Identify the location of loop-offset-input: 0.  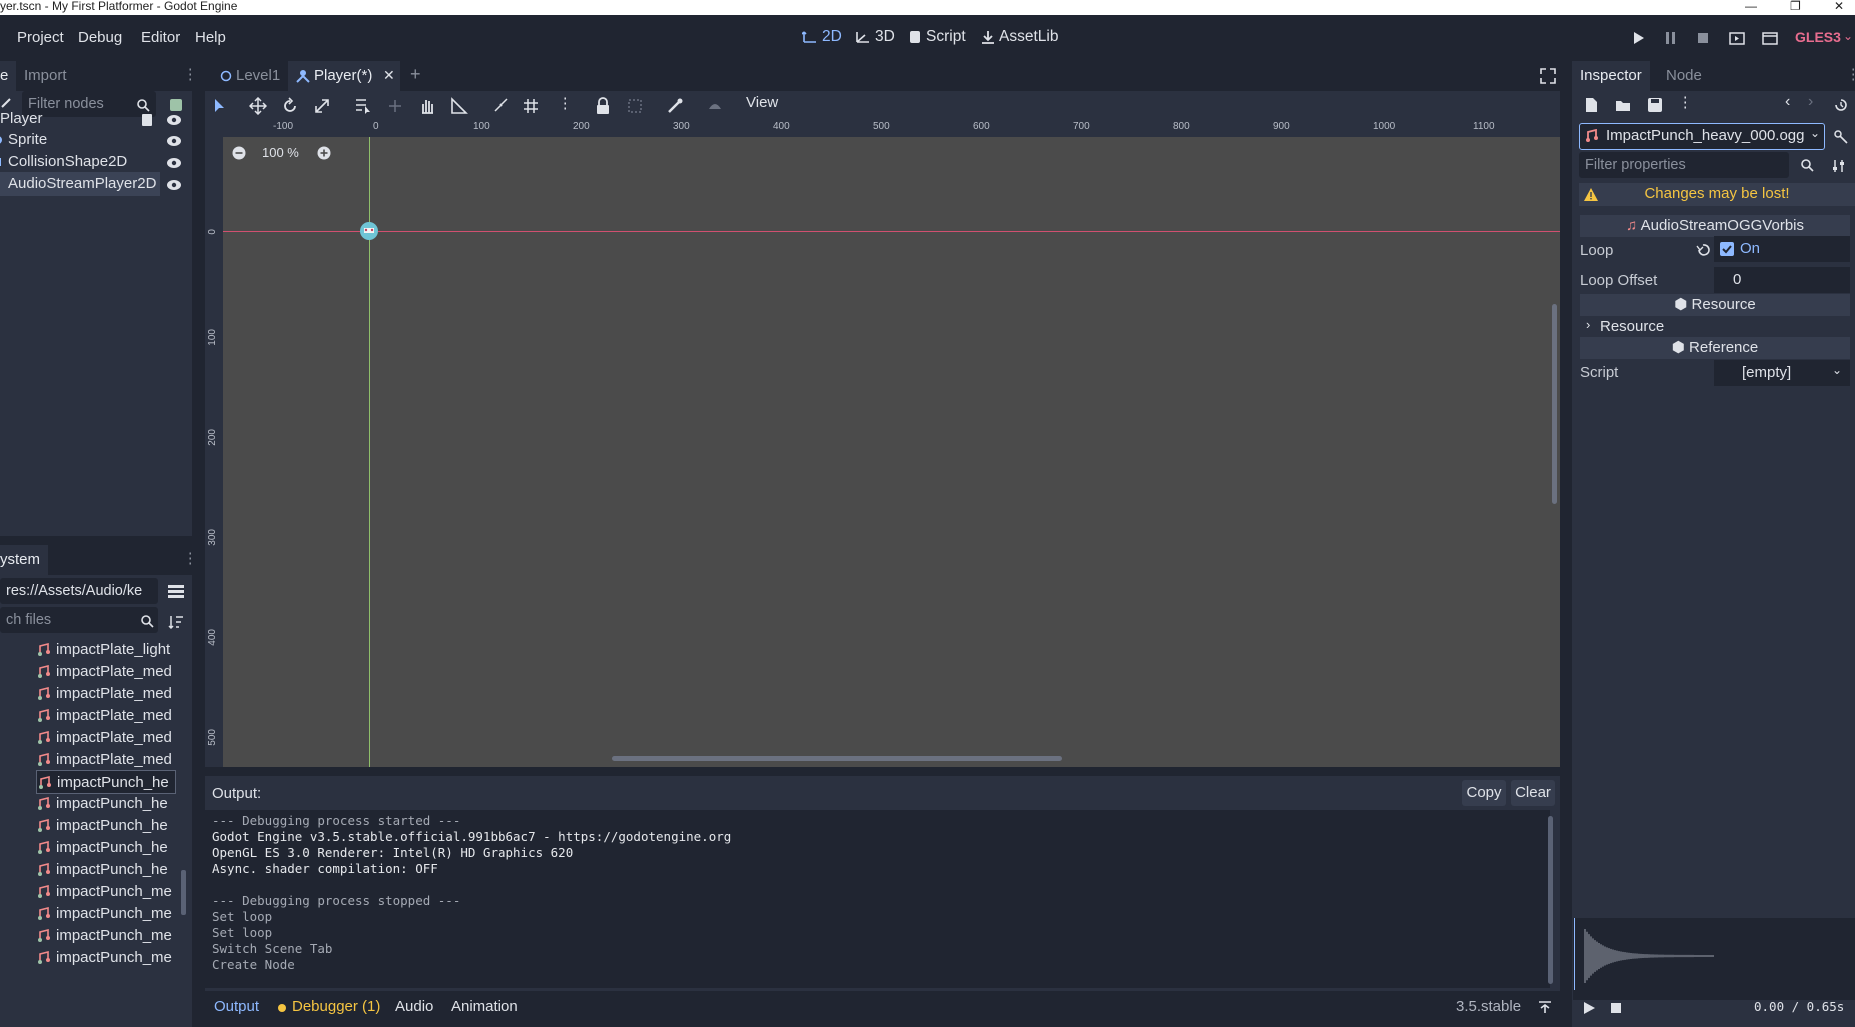
(1782, 280).